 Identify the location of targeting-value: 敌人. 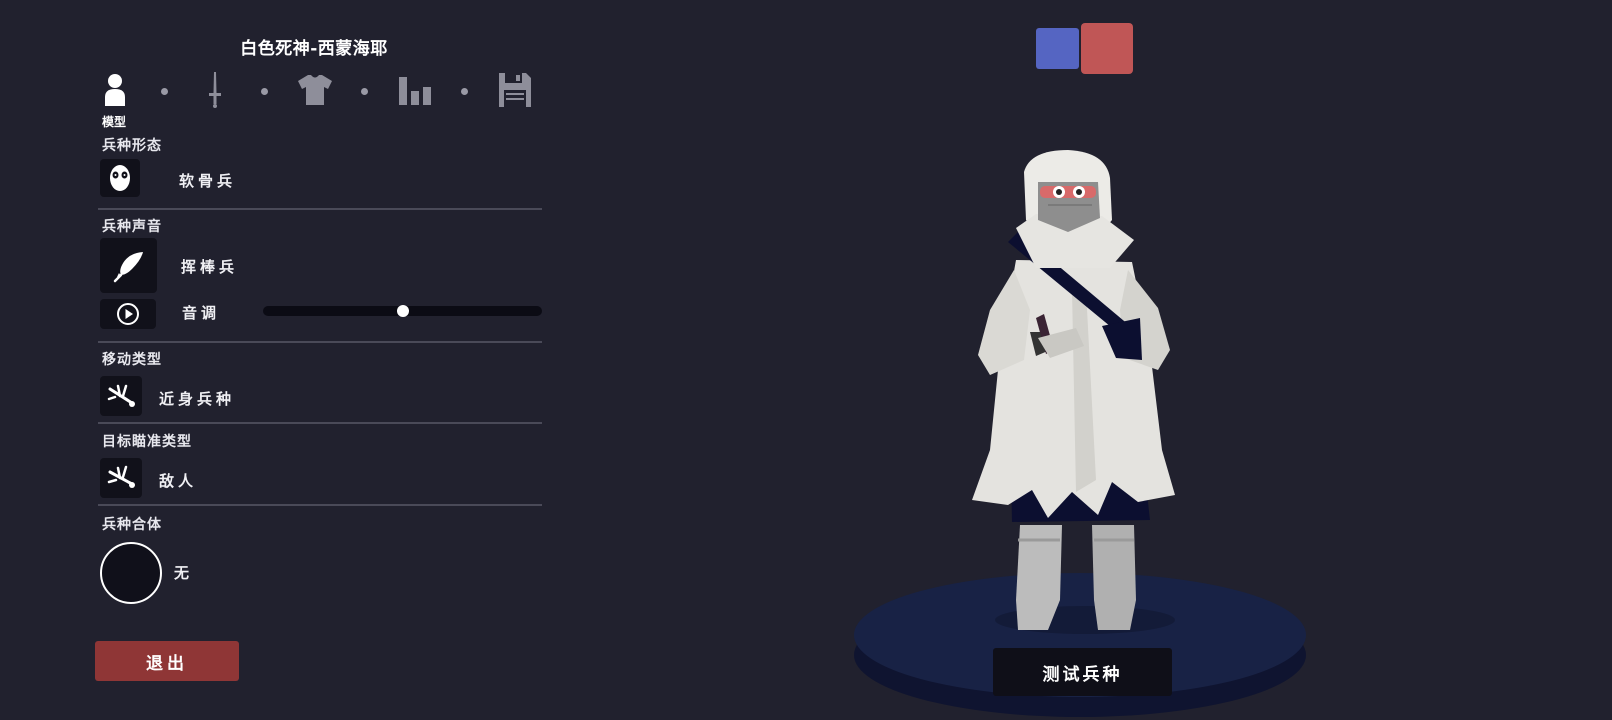
(178, 481).